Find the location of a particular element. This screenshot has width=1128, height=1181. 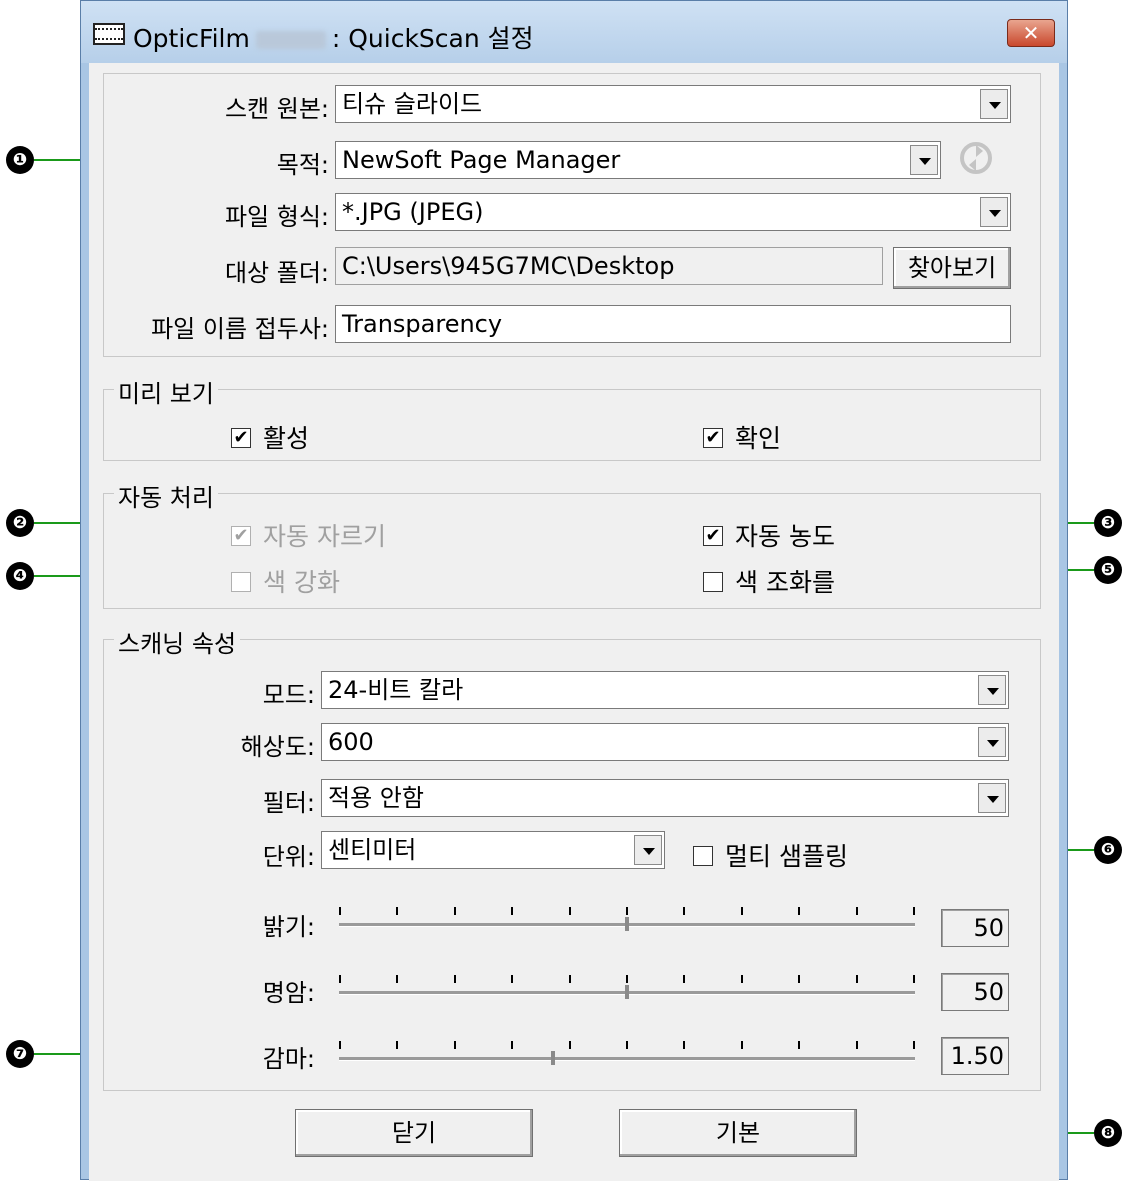

file-prefix-label: 파일 이름 접두사: is located at coordinates (240, 329).